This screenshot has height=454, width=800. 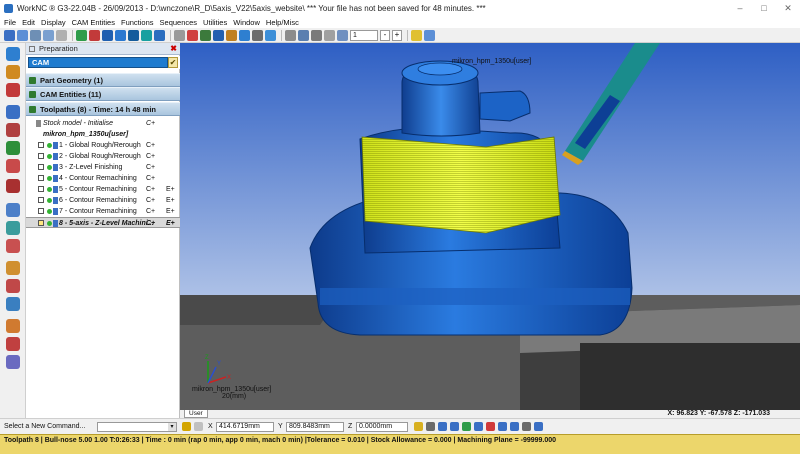 What do you see at coordinates (10, 22) in the screenshot?
I see `menu-file: File` at bounding box center [10, 22].